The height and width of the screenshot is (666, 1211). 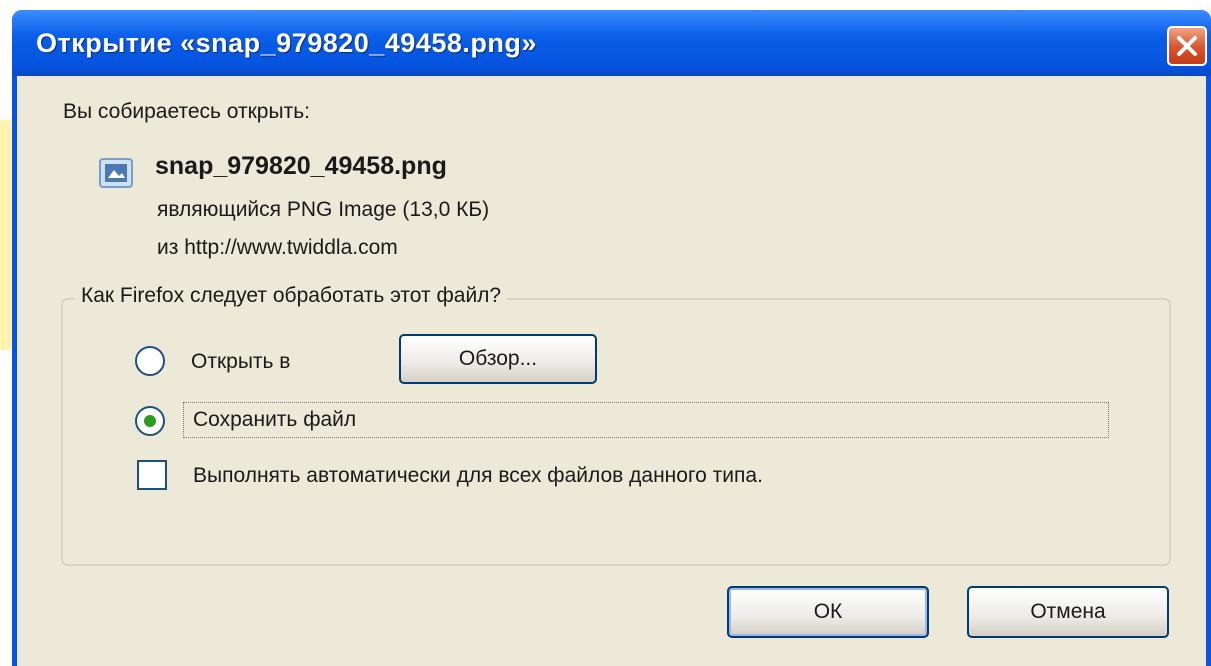 What do you see at coordinates (116, 173) in the screenshot?
I see `png-file-icon` at bounding box center [116, 173].